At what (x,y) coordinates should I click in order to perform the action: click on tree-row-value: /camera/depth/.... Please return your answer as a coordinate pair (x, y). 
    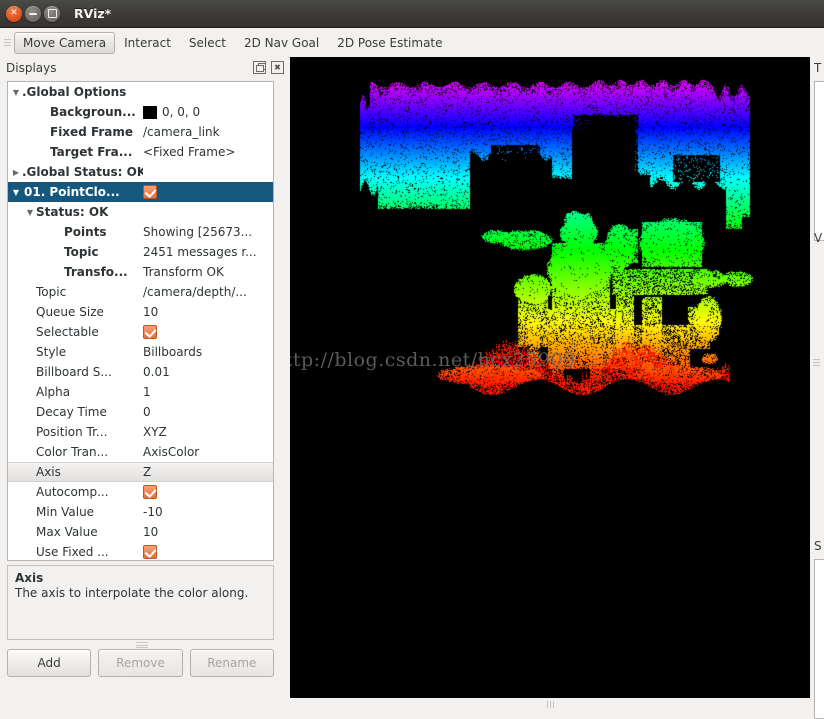
    Looking at the image, I should click on (208, 292).